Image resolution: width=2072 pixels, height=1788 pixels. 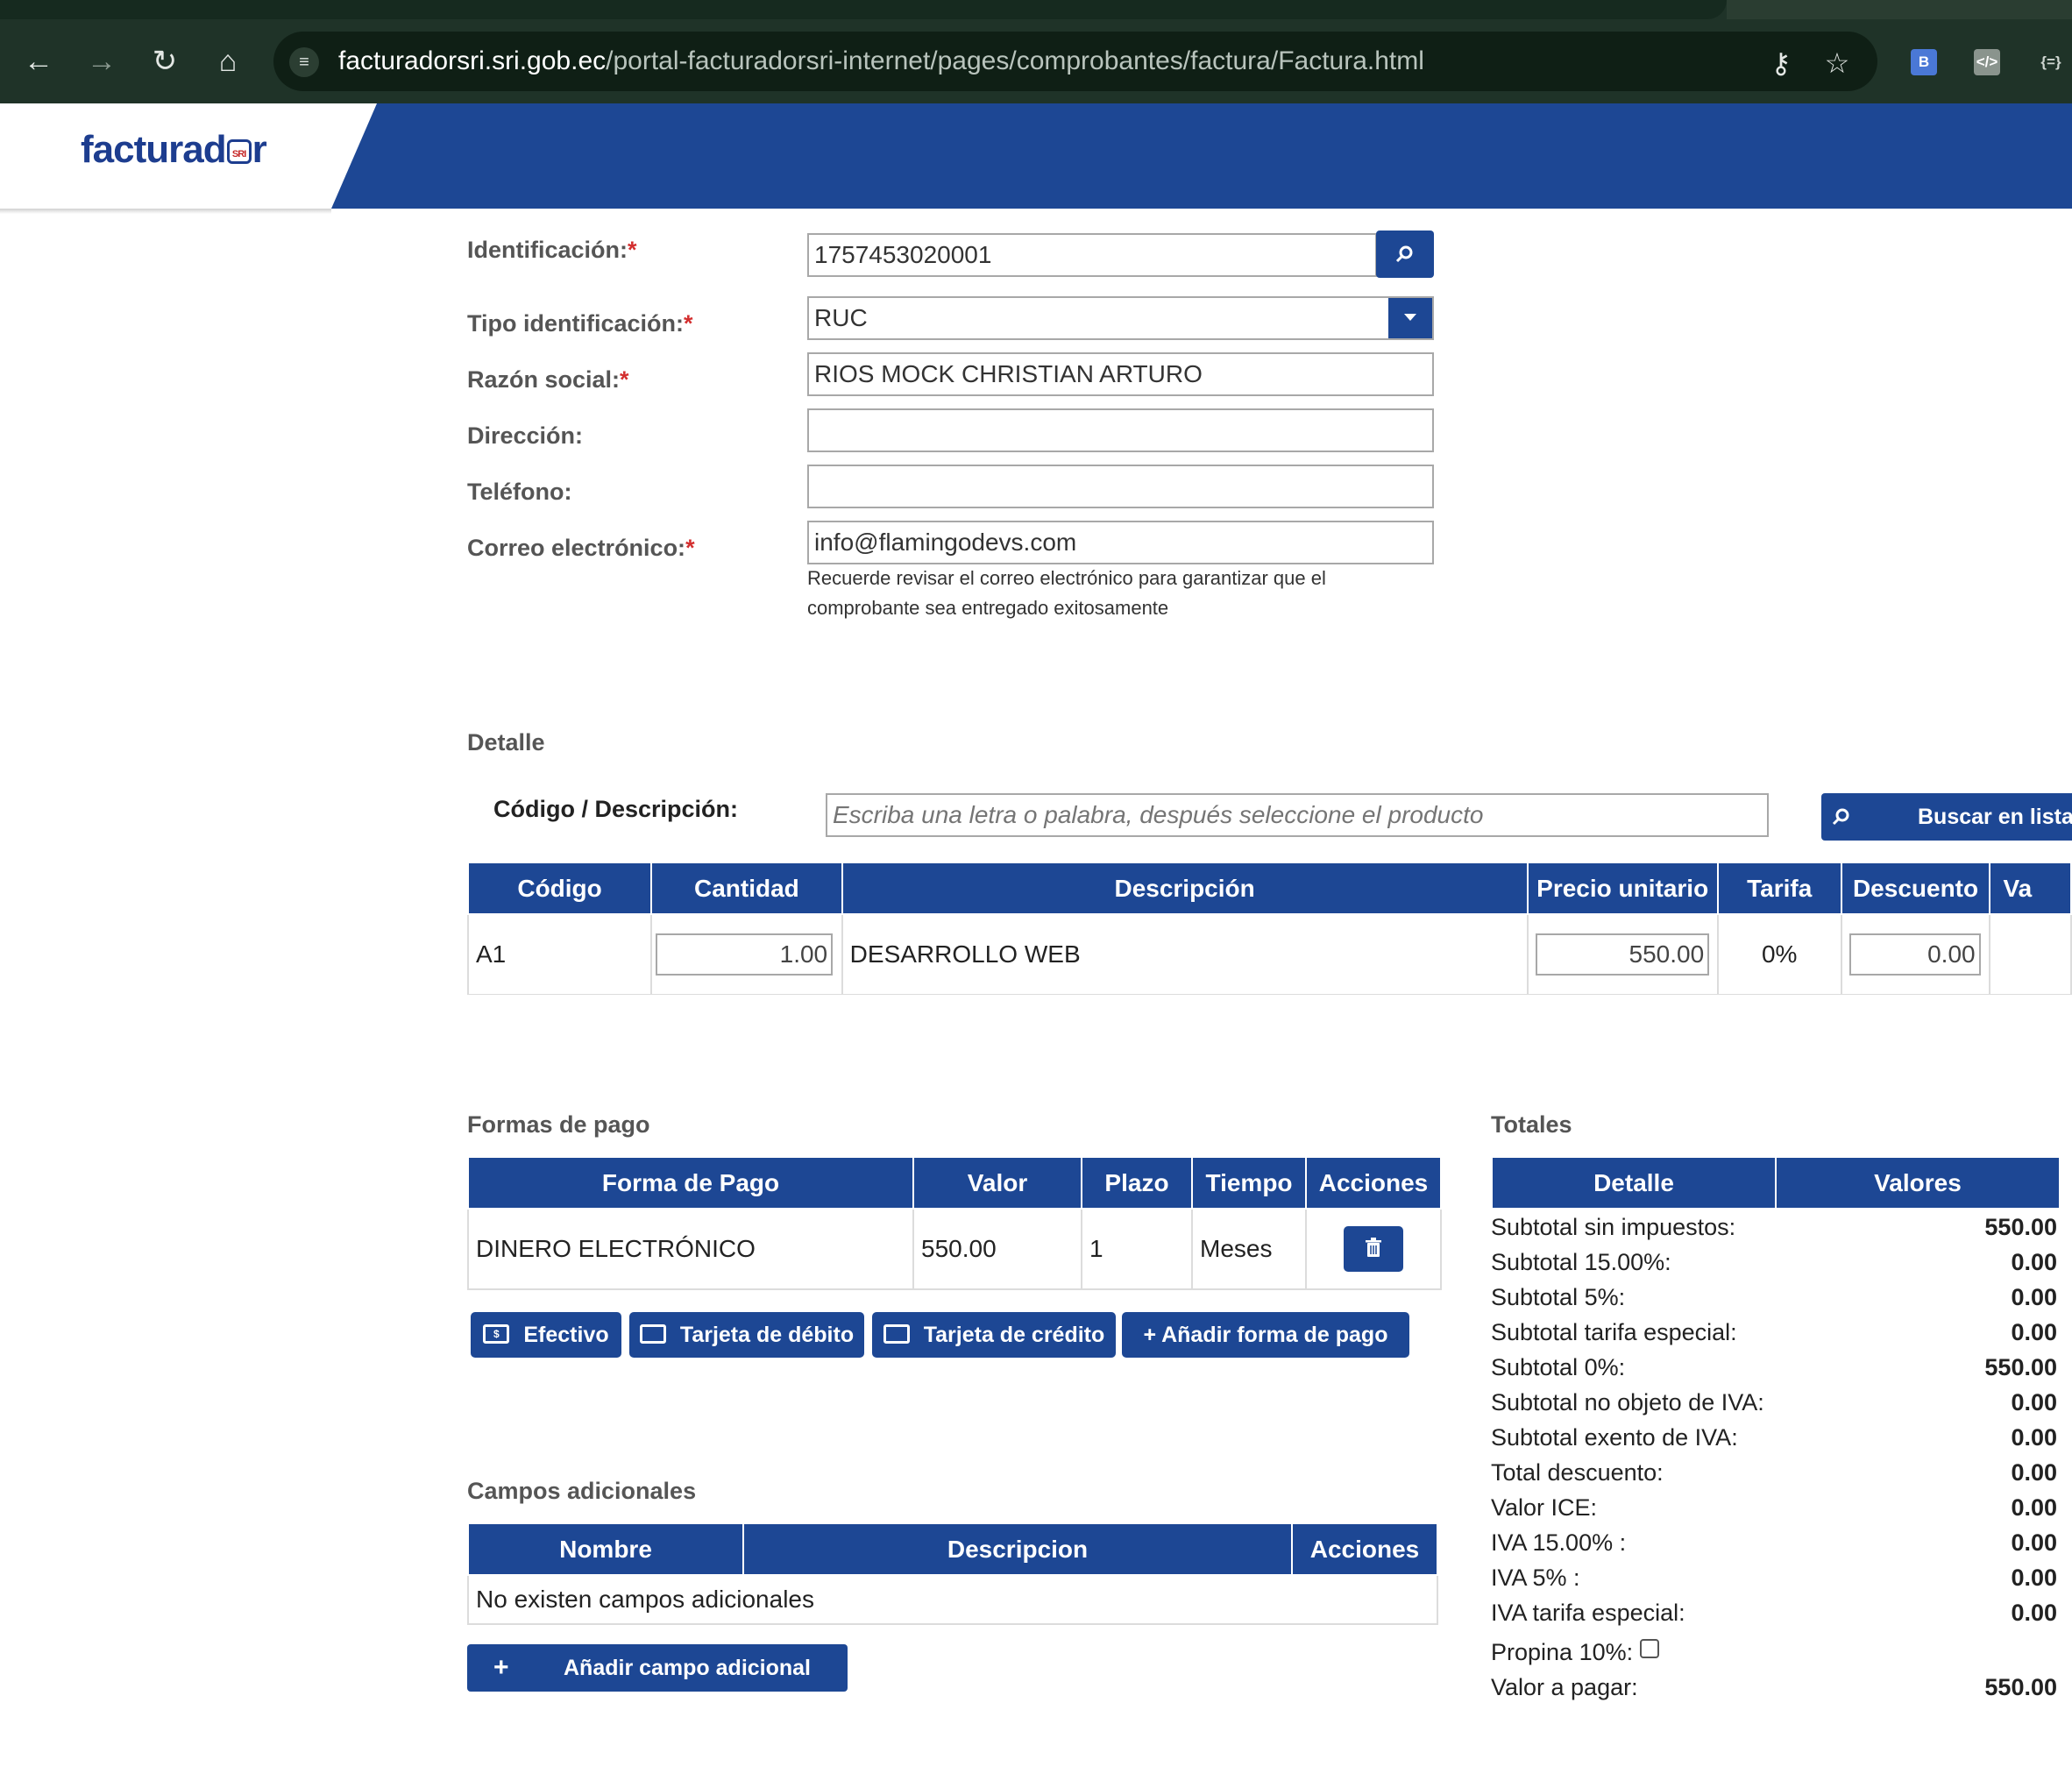 What do you see at coordinates (582, 1491) in the screenshot?
I see `campos-adicionales-title: Campos adicionales` at bounding box center [582, 1491].